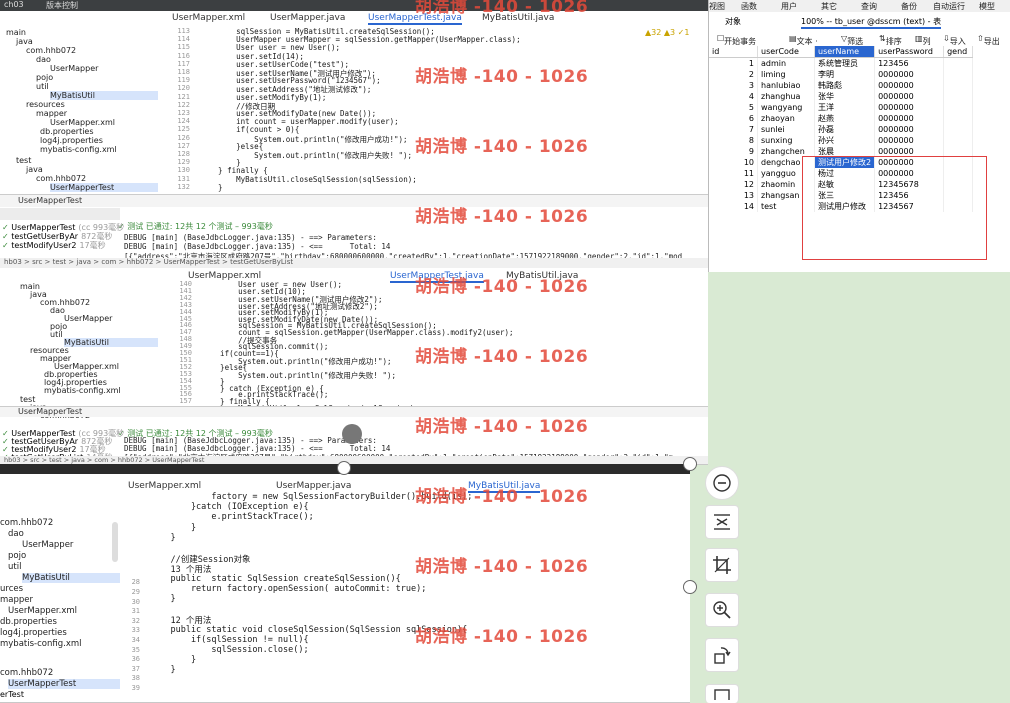 The height and width of the screenshot is (703, 1010). Describe the element at coordinates (352, 434) in the screenshot. I see `rotate-handle` at that location.